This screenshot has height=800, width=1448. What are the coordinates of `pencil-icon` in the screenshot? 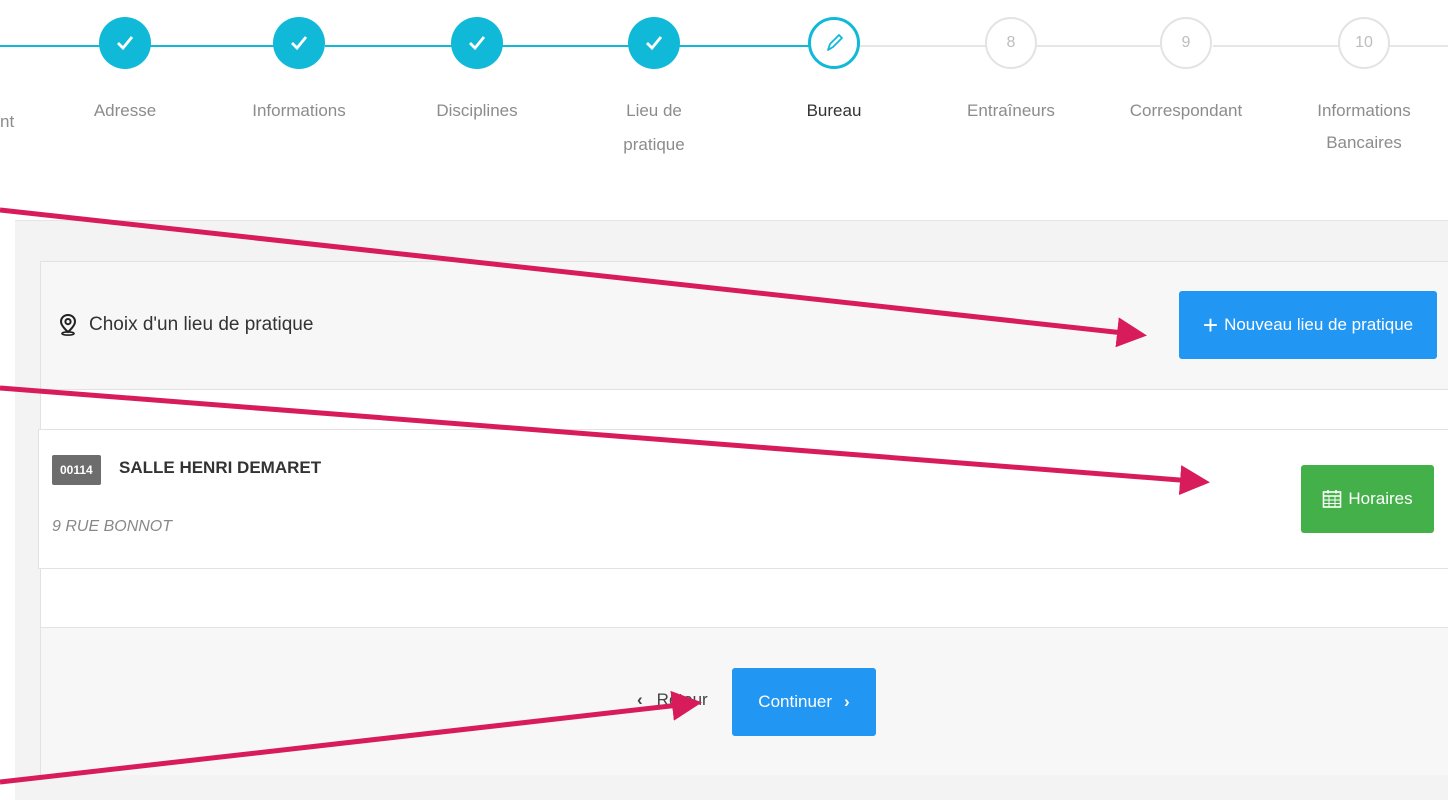 It's located at (835, 42).